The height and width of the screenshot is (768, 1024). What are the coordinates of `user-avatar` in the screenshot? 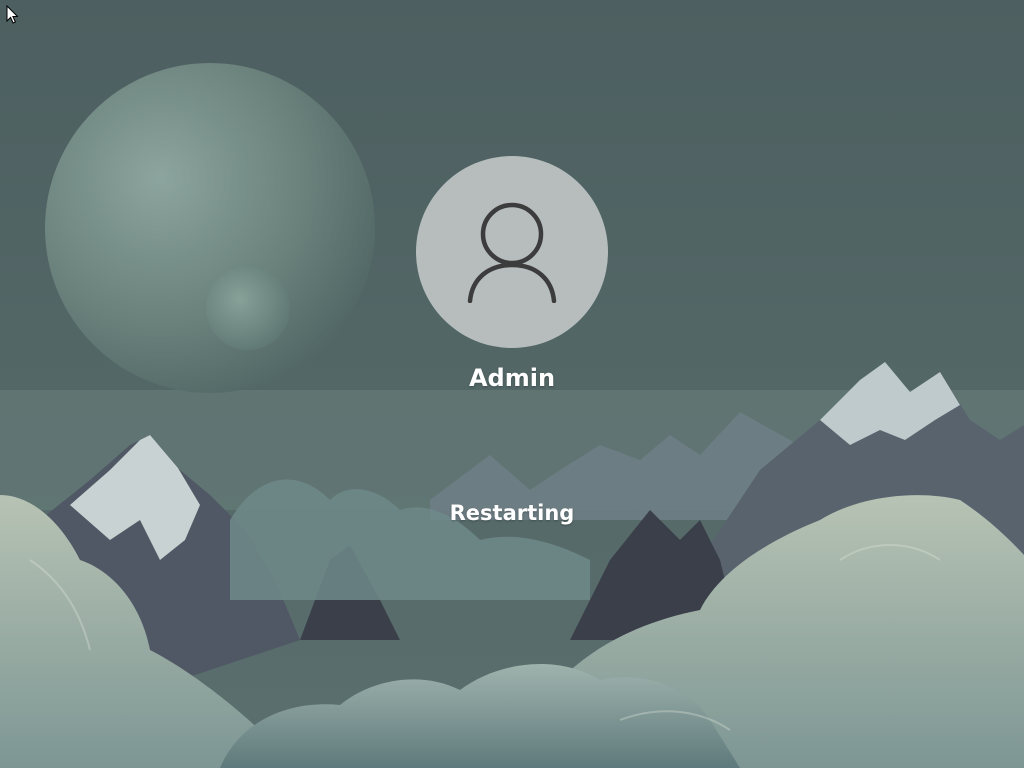 It's located at (512, 252).